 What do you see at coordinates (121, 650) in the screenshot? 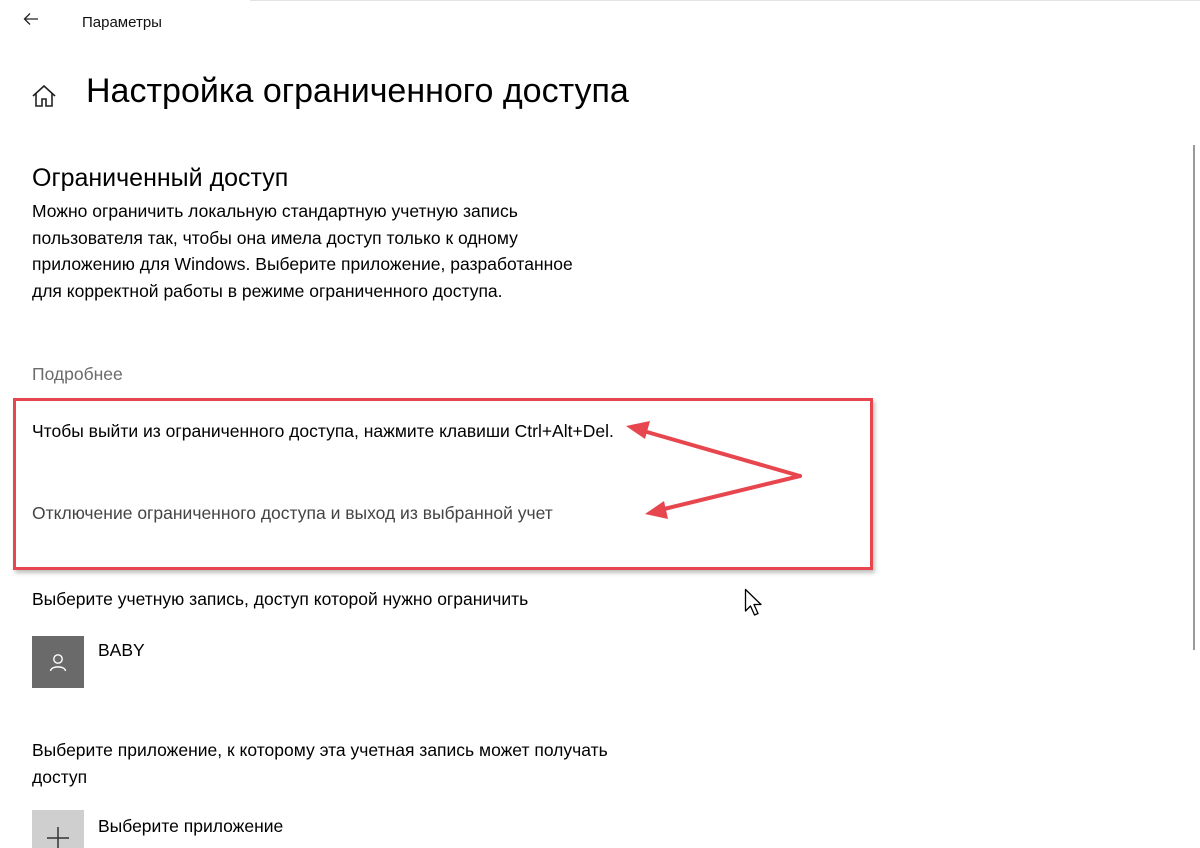
I see `account-name: BABY` at bounding box center [121, 650].